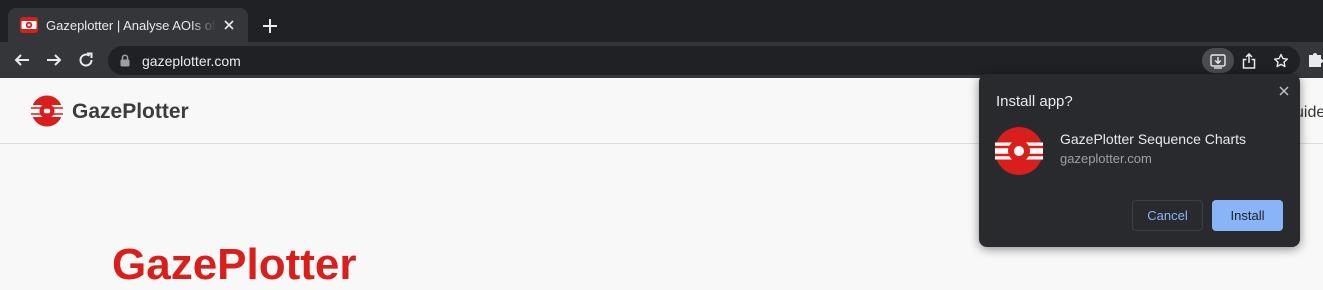  What do you see at coordinates (29, 25) in the screenshot?
I see `gazeplotter-favicon-icon` at bounding box center [29, 25].